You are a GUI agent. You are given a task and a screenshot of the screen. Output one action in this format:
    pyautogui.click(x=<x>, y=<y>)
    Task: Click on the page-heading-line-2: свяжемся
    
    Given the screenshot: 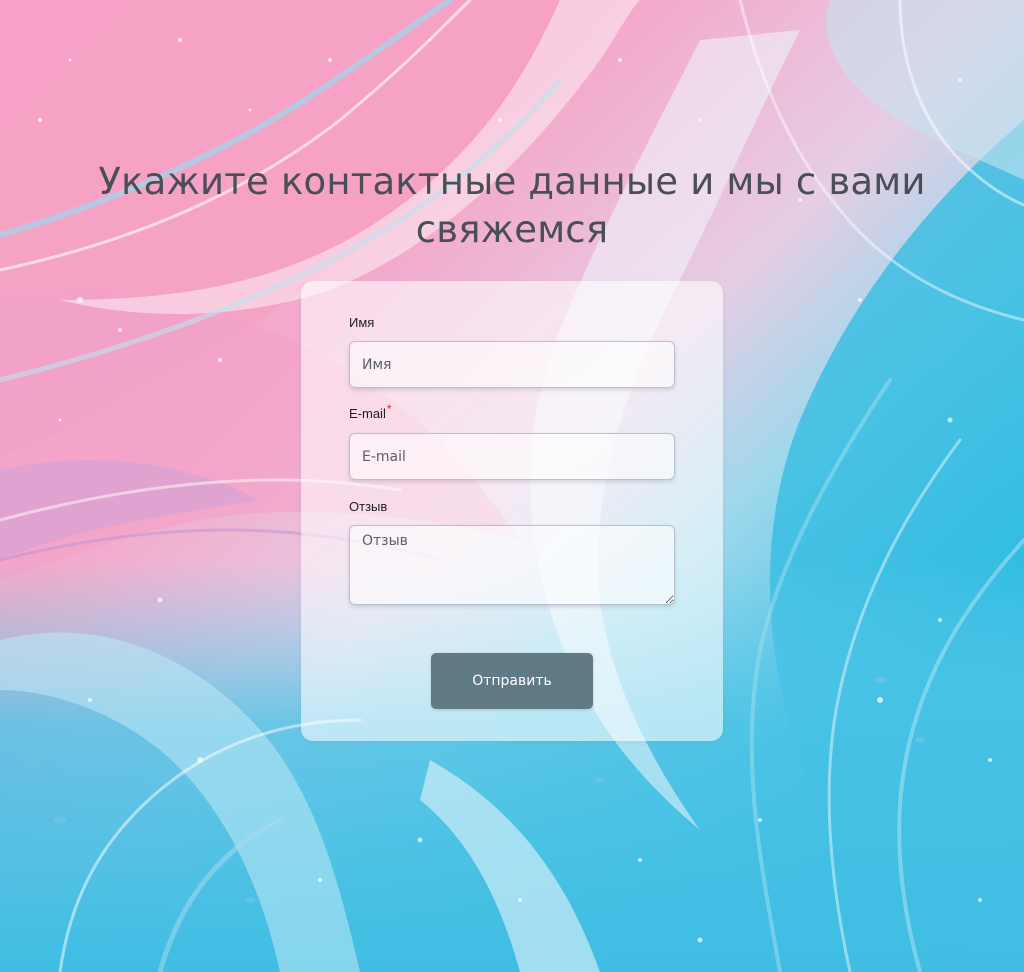 What is the action you would take?
    pyautogui.click(x=512, y=229)
    